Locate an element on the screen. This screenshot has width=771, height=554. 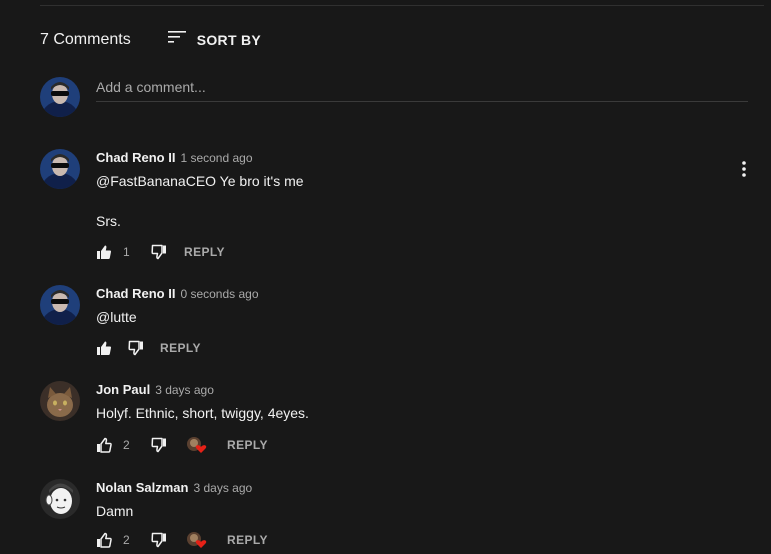
comment-header: Chad Reno II 0 seconds ago is located at coordinates (177, 293).